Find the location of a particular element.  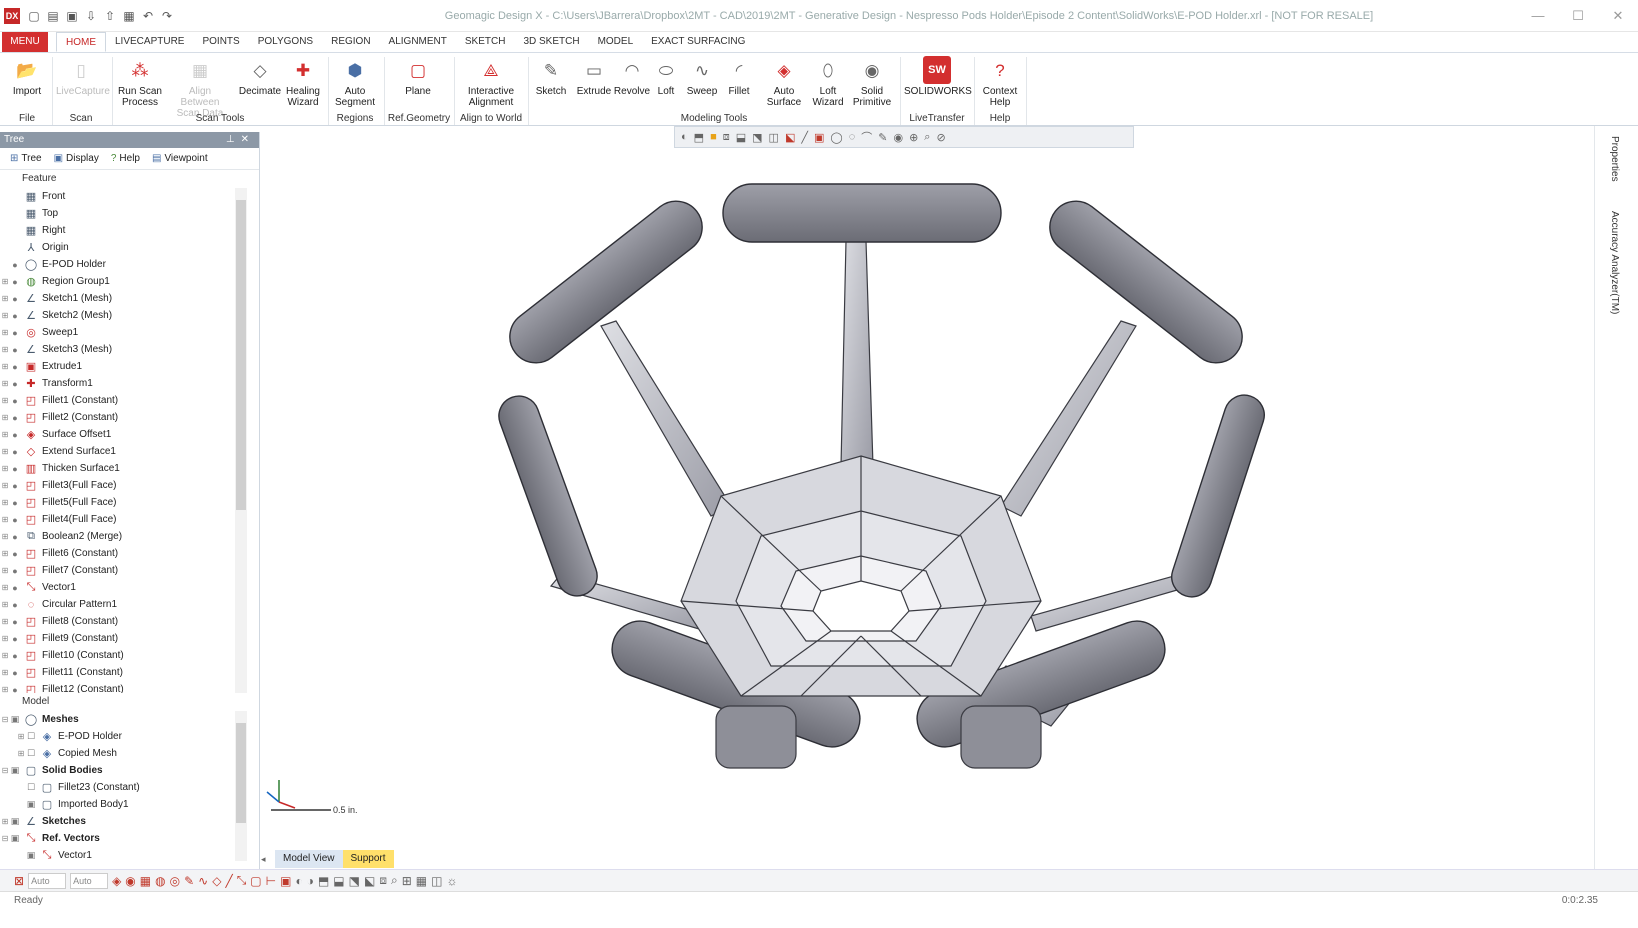

subtab-tree: ⊞ Tree is located at coordinates (26, 158).